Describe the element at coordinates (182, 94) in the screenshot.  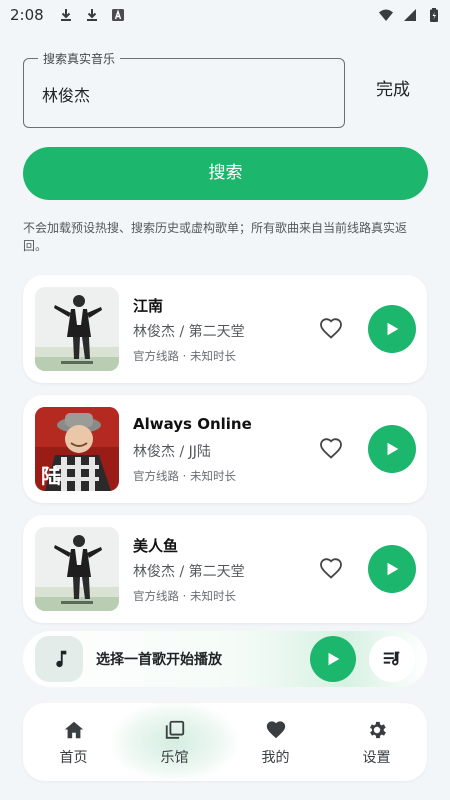
I see `search-input` at that location.